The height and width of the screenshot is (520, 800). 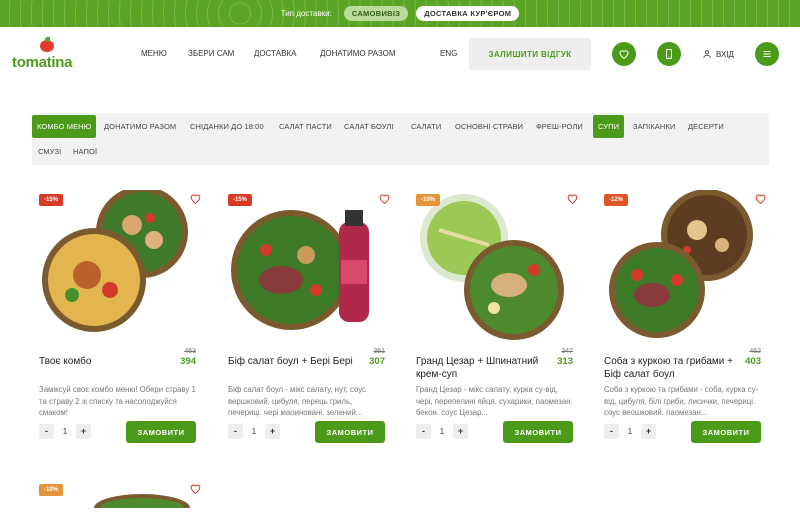 I want to click on tab-donate-together: ДОНАТИМО РАЗОМ, so click(x=140, y=126).